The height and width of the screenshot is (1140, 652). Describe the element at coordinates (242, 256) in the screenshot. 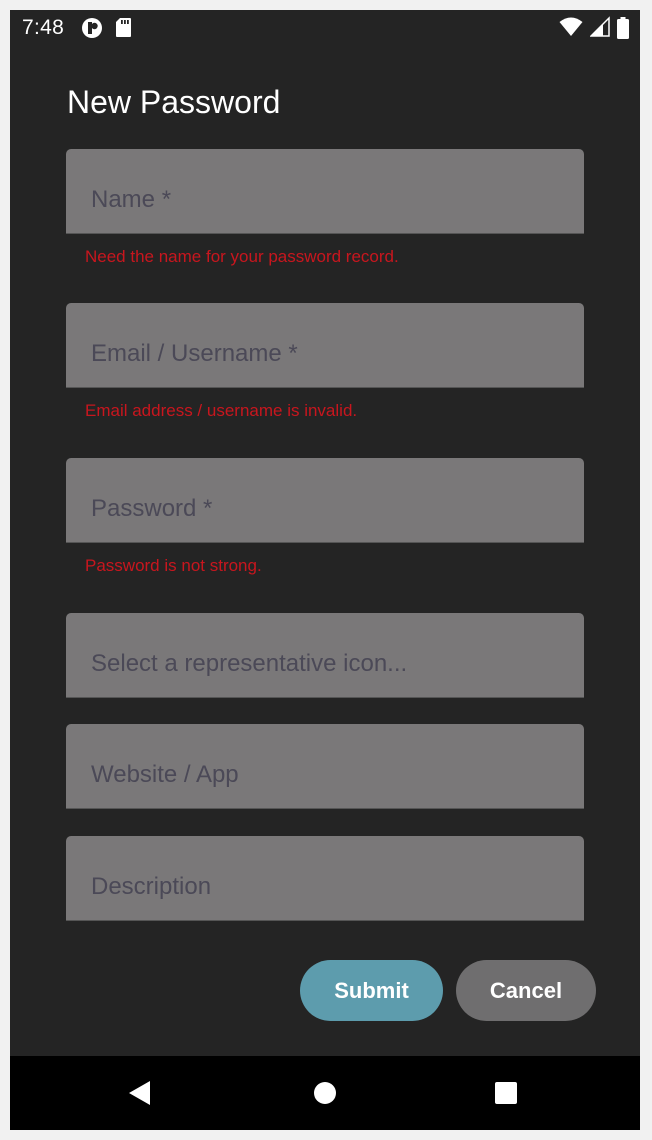

I see `name-error-text: Need the name for your password record.` at that location.